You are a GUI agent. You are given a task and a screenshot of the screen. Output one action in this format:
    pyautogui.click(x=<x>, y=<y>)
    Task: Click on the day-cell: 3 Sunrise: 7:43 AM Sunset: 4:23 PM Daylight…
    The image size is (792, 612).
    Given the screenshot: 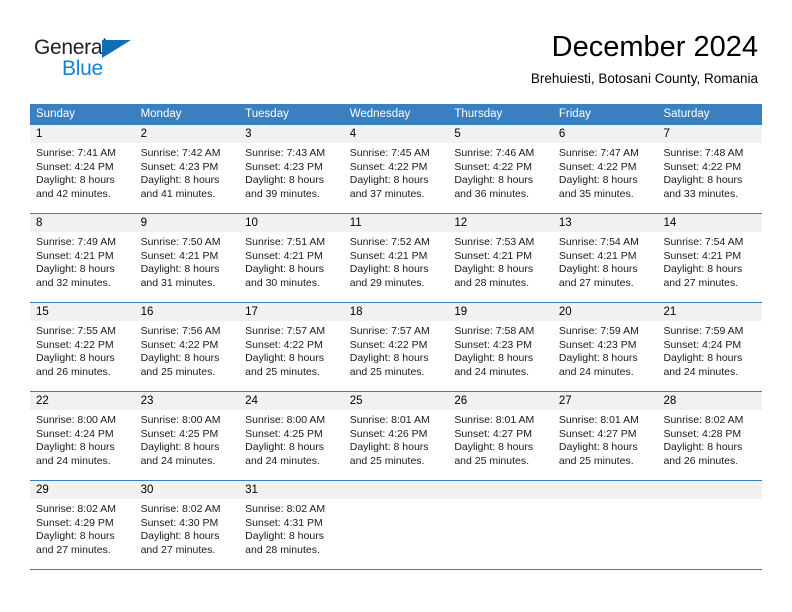 What is the action you would take?
    pyautogui.click(x=291, y=169)
    